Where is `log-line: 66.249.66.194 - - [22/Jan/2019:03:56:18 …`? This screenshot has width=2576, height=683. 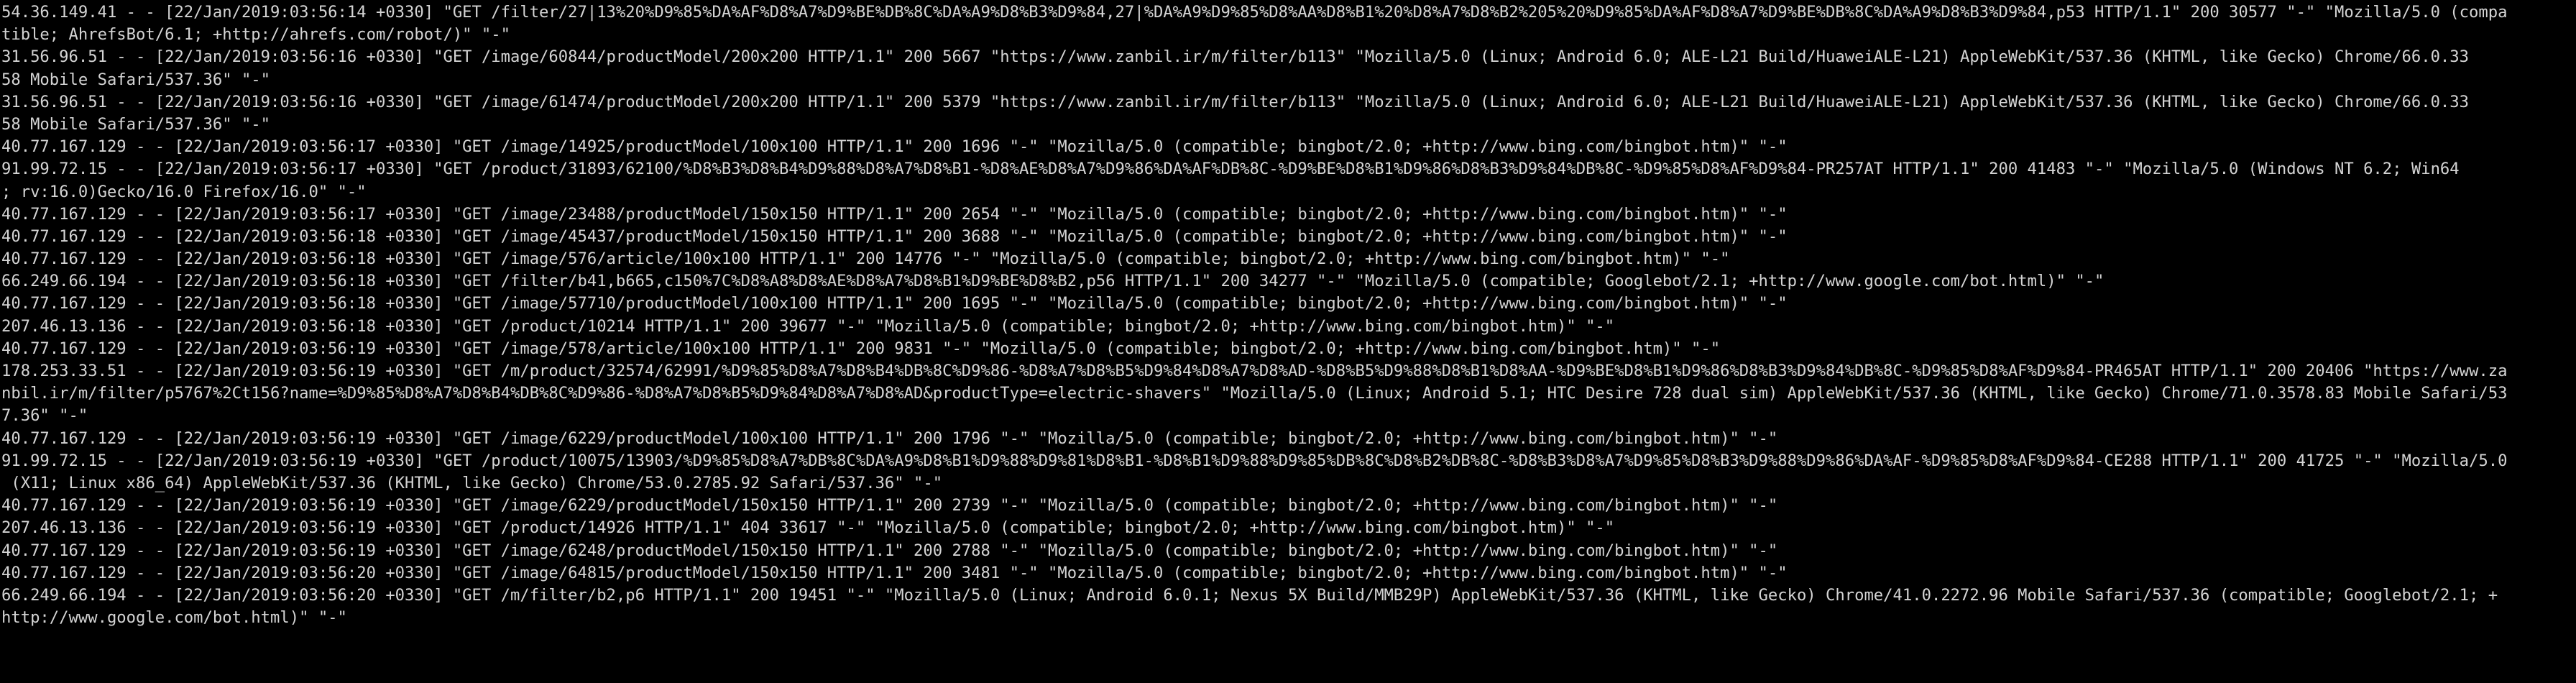
log-line: 66.249.66.194 - - [22/Jan/2019:03:56:18 … is located at coordinates (1052, 281).